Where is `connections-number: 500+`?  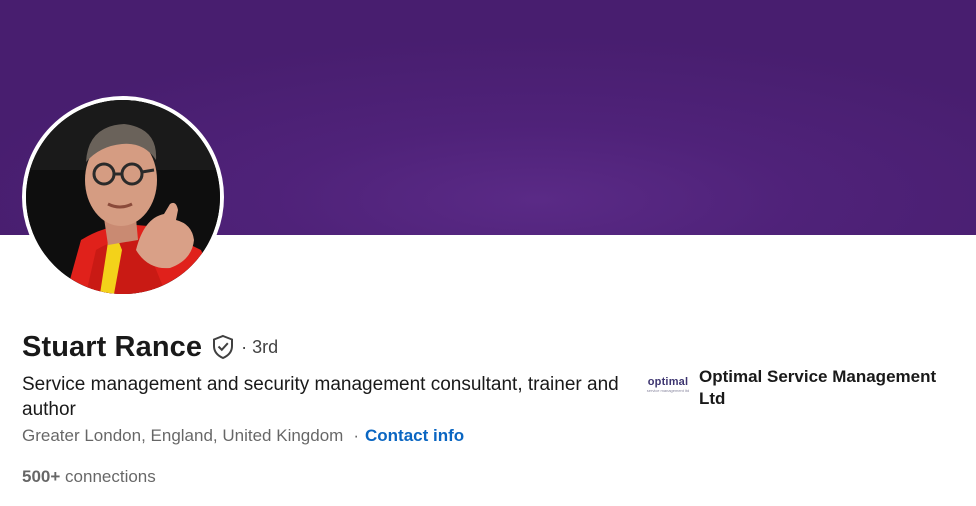
connections-number: 500+ is located at coordinates (41, 476).